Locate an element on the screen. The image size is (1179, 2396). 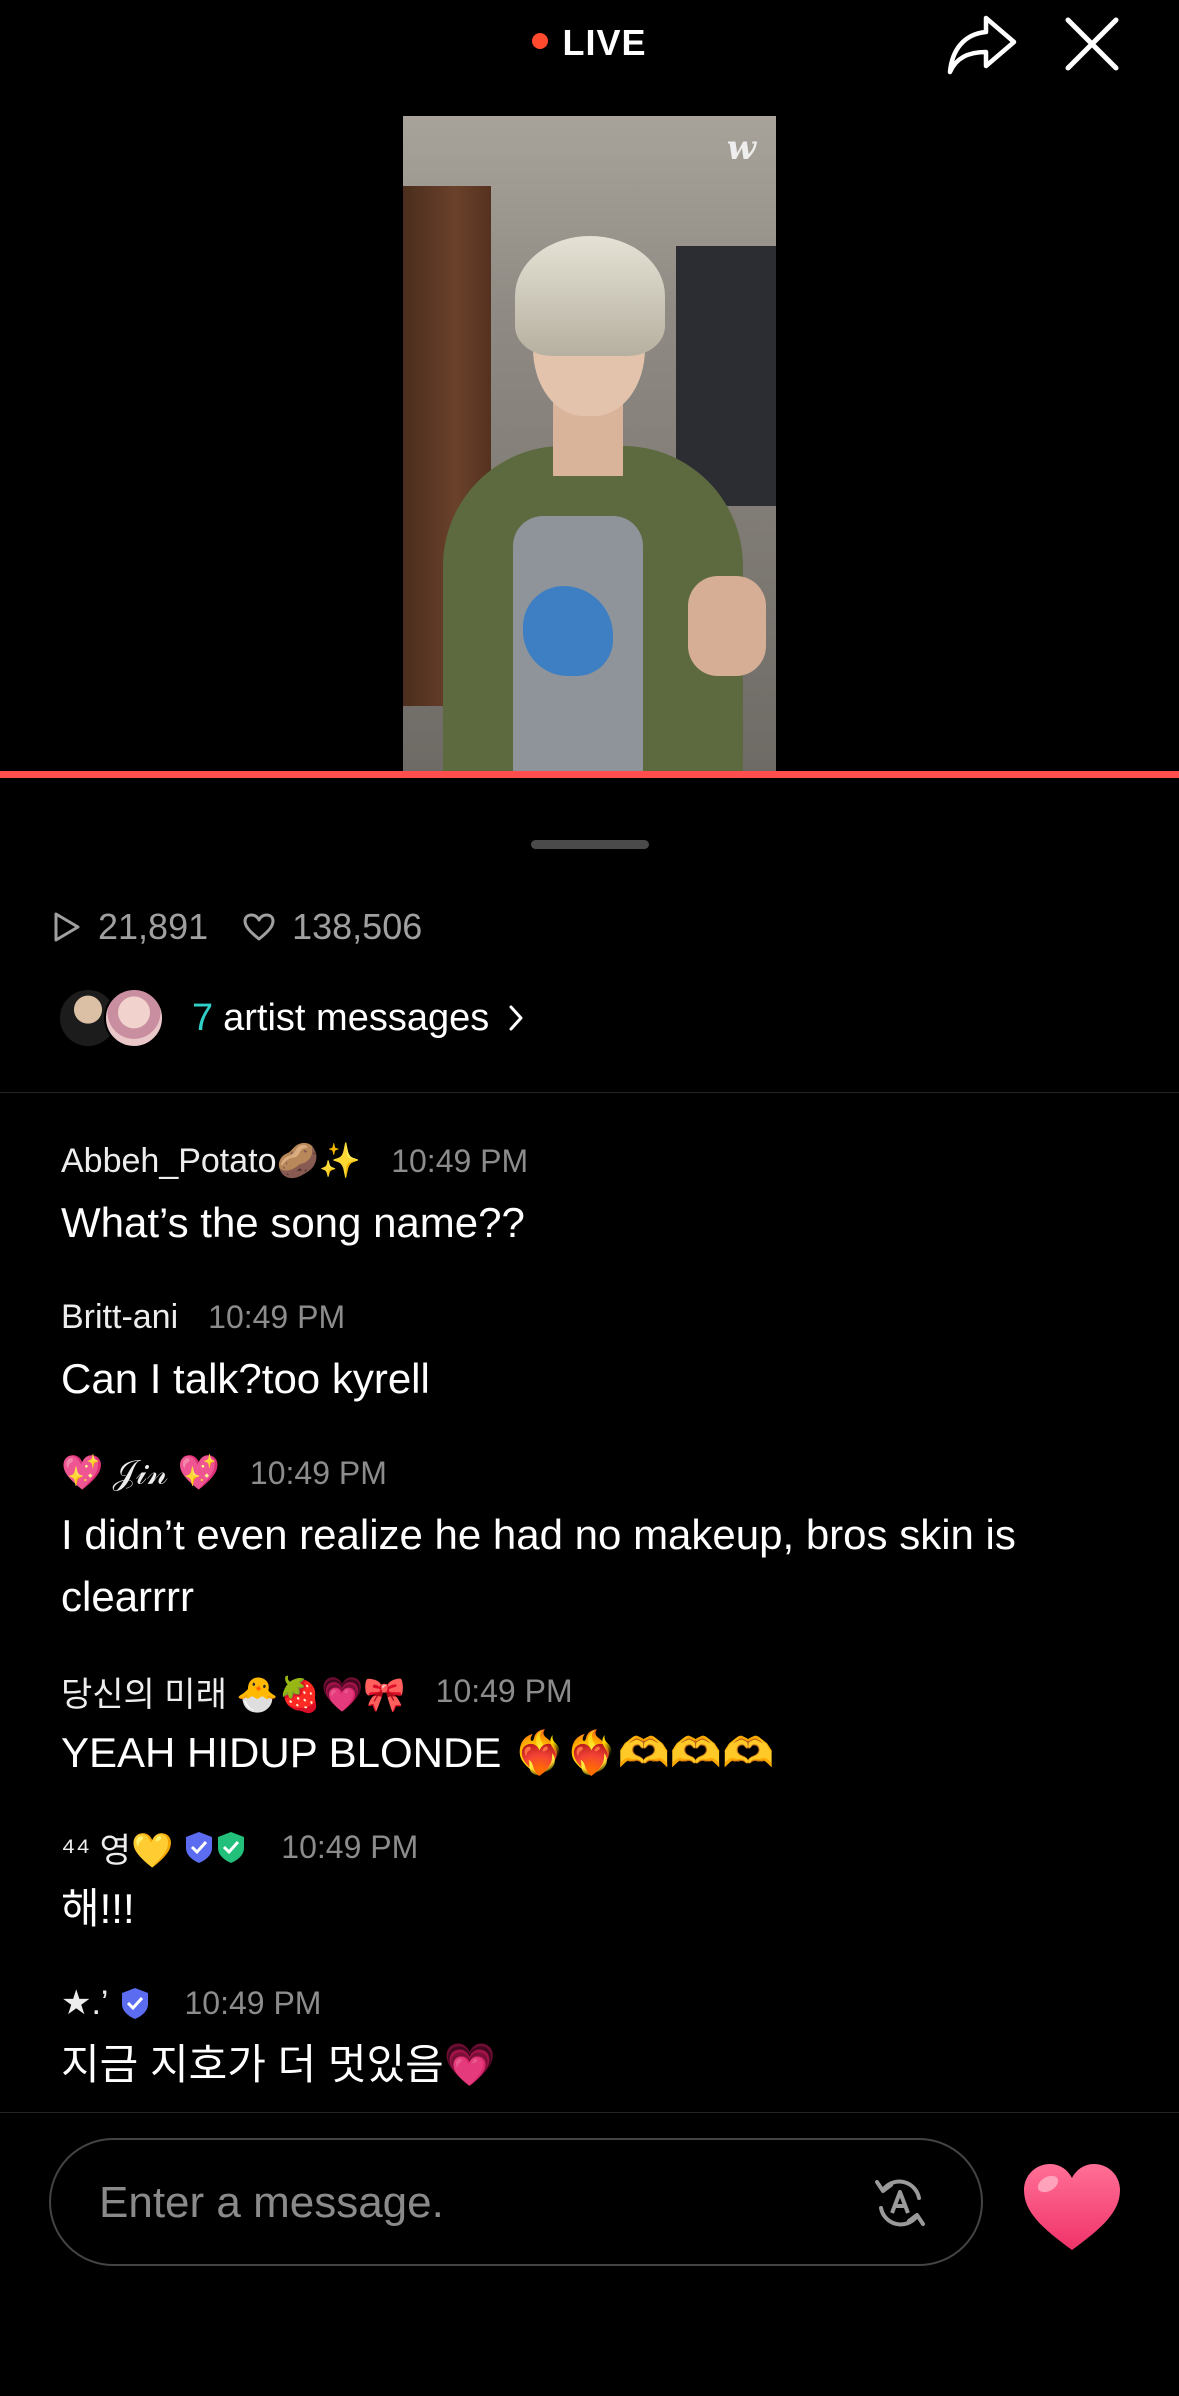
chat-username: 당신의 미래 🐣🍓💗🎀 is located at coordinates (233, 1691).